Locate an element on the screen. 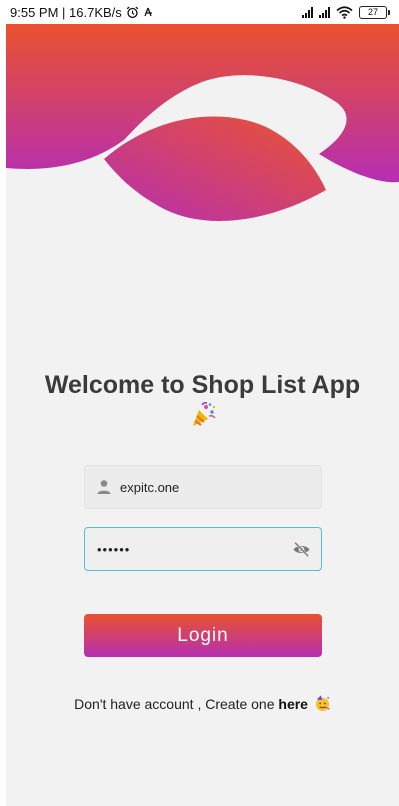  wifi-icon is located at coordinates (344, 12).